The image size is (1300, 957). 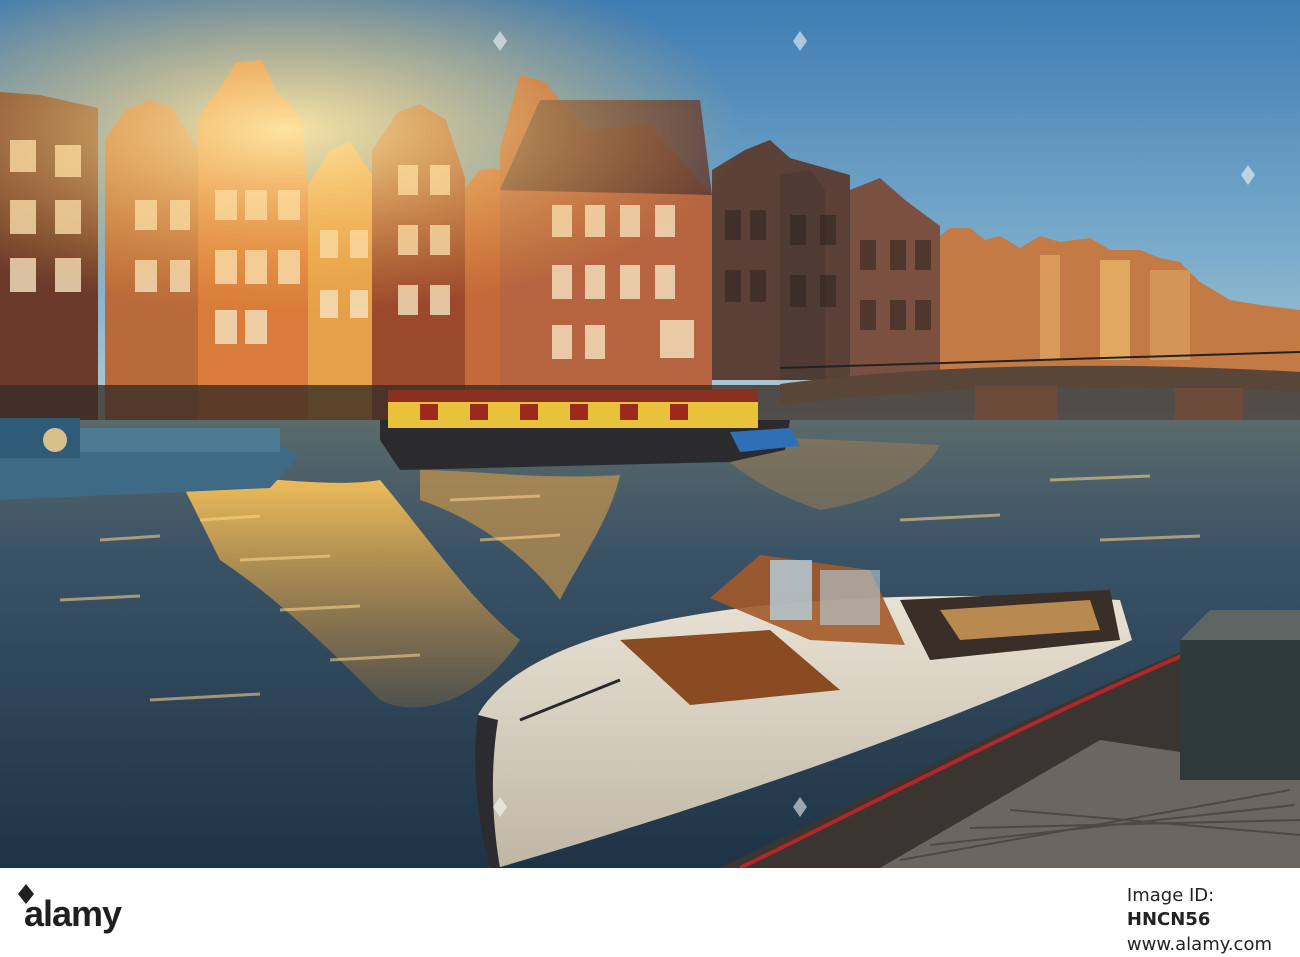 I want to click on alamy-brand-text: alamy, so click(x=73, y=913).